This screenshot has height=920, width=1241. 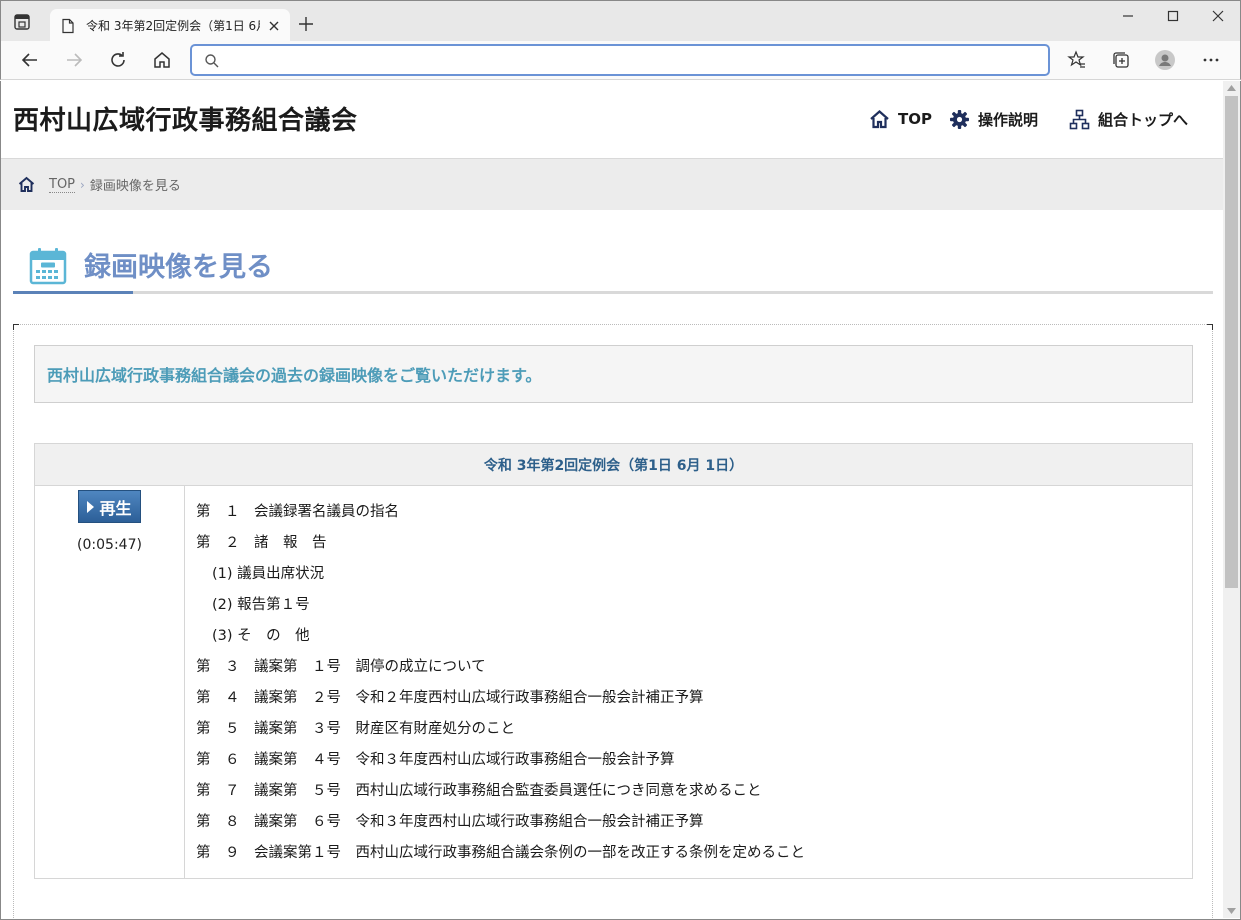 I want to click on site-header: 西村山広域行政事務組合議会 TOP 操作説明 組合トップへ, so click(x=612, y=119).